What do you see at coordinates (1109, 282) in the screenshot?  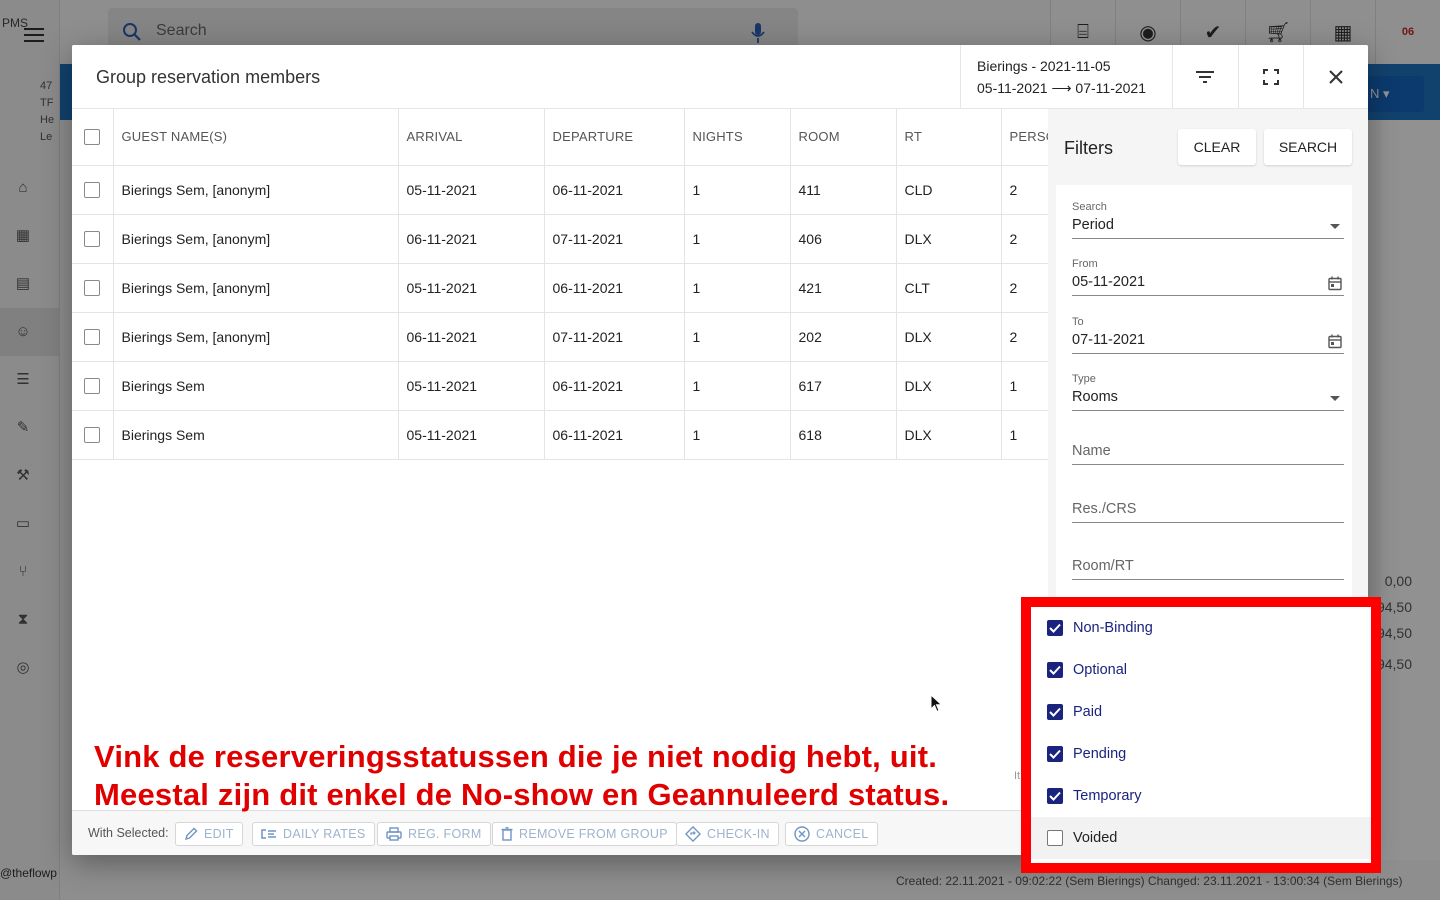 I see `from-date-value: 05-11-2021` at bounding box center [1109, 282].